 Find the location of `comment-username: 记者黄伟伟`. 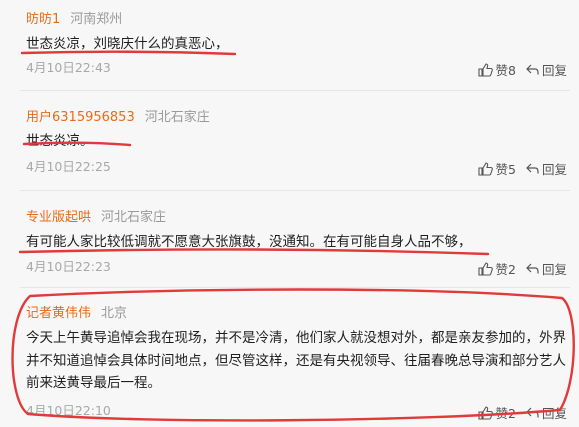

comment-username: 记者黄伟伟 is located at coordinates (58, 313).